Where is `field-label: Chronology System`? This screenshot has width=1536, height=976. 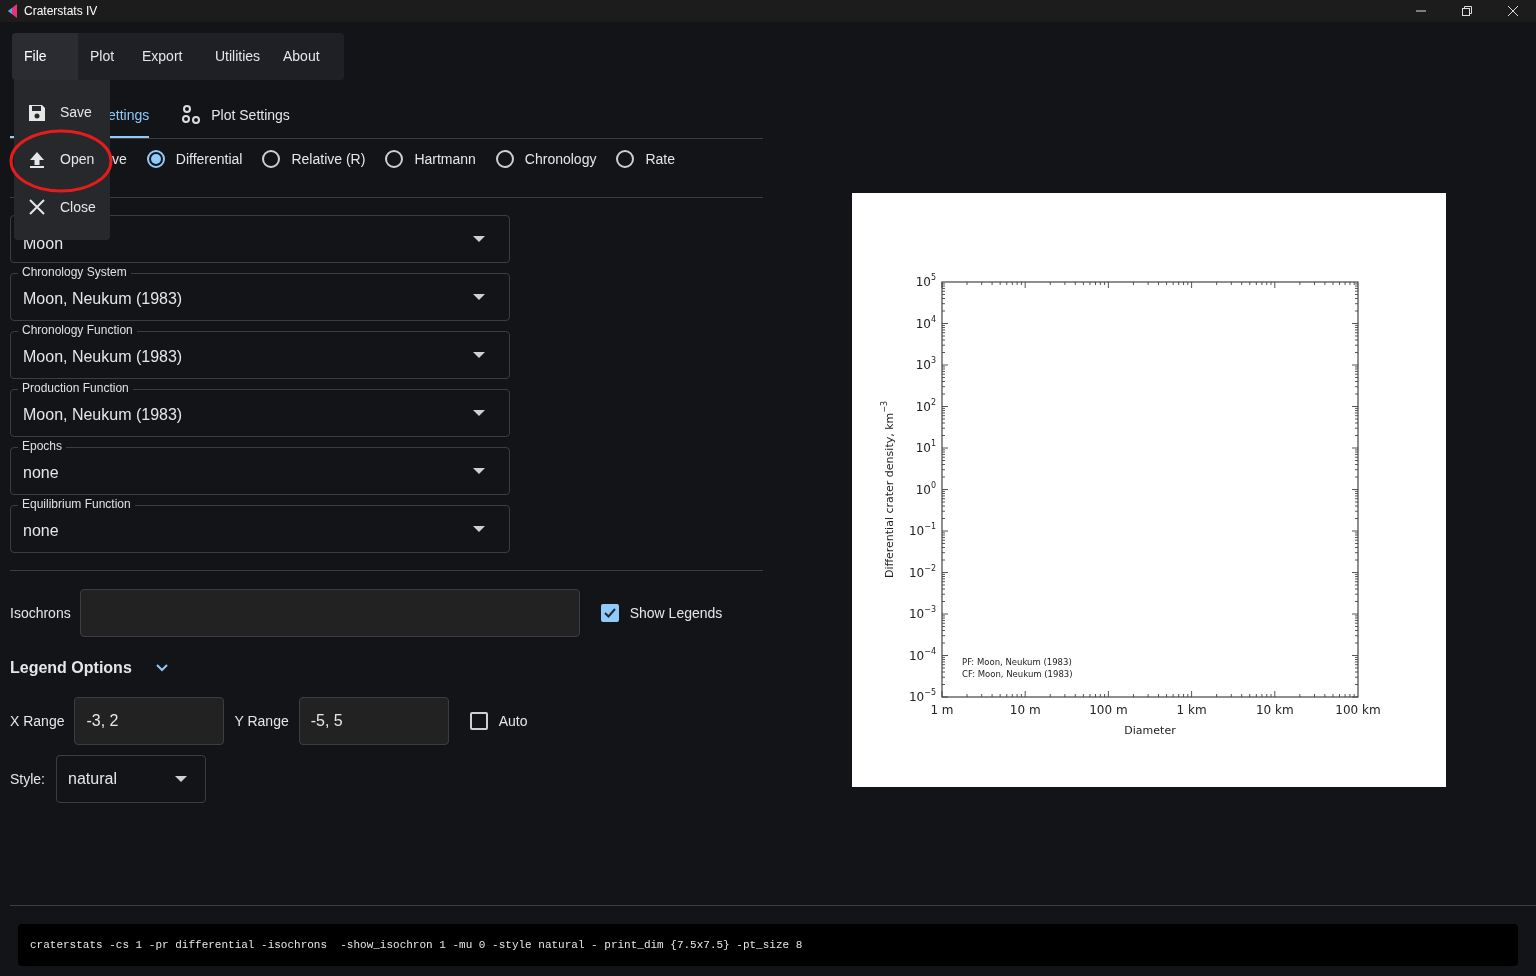 field-label: Chronology System is located at coordinates (74, 272).